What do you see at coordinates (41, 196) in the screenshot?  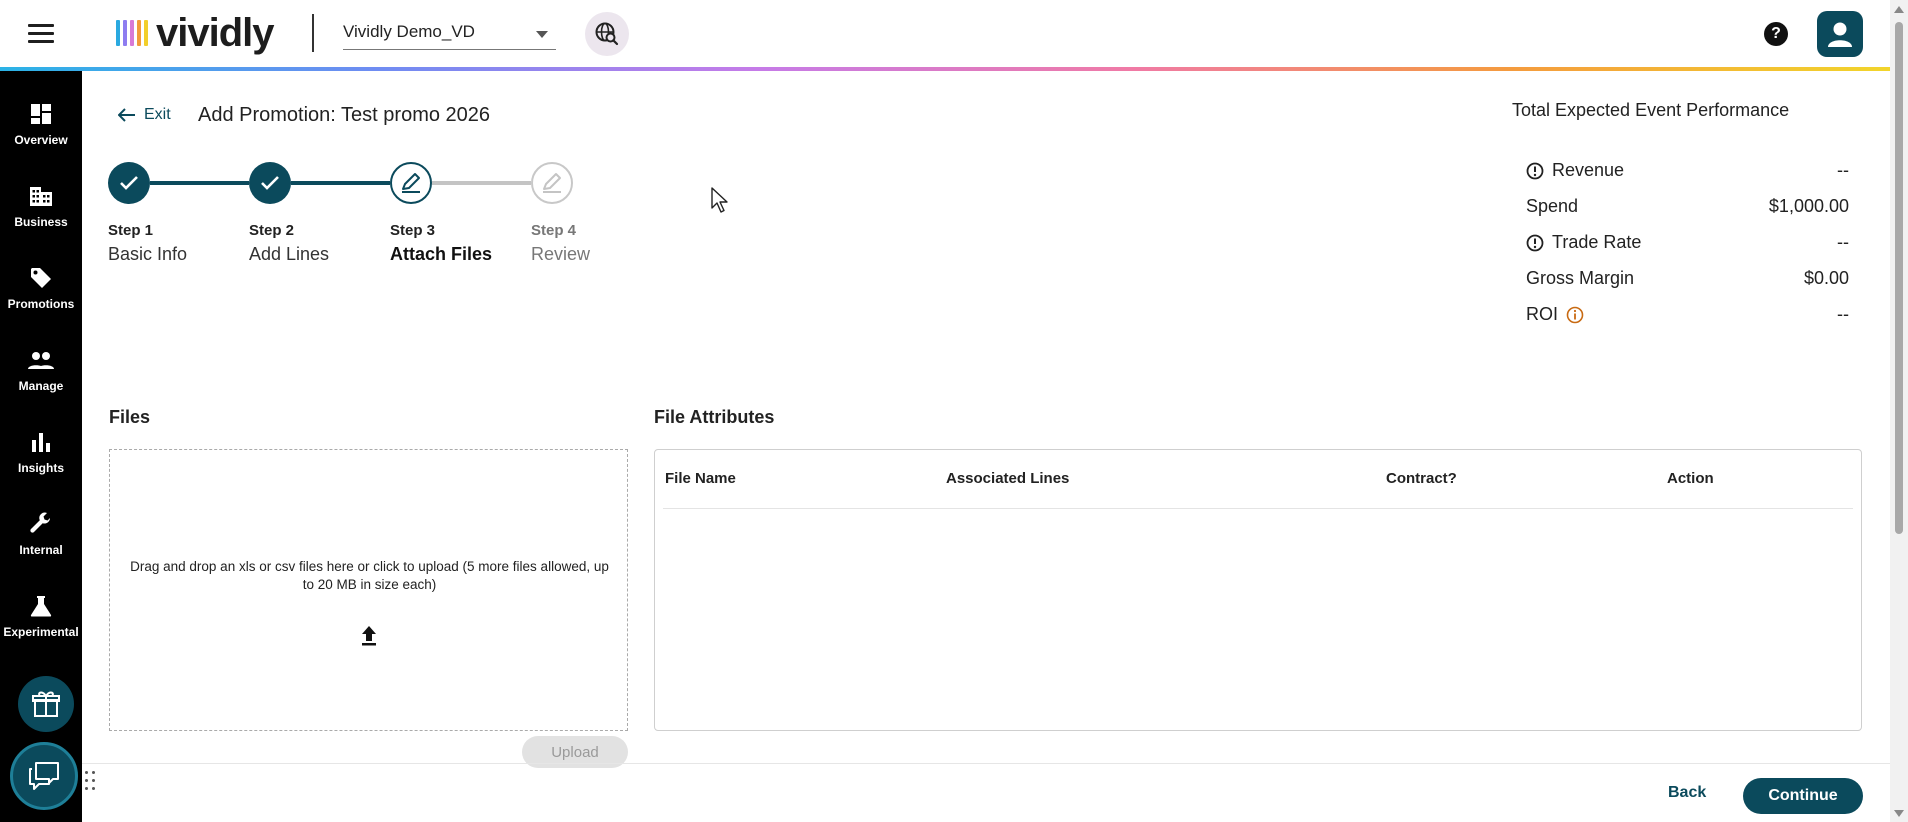 I see `building-icon` at bounding box center [41, 196].